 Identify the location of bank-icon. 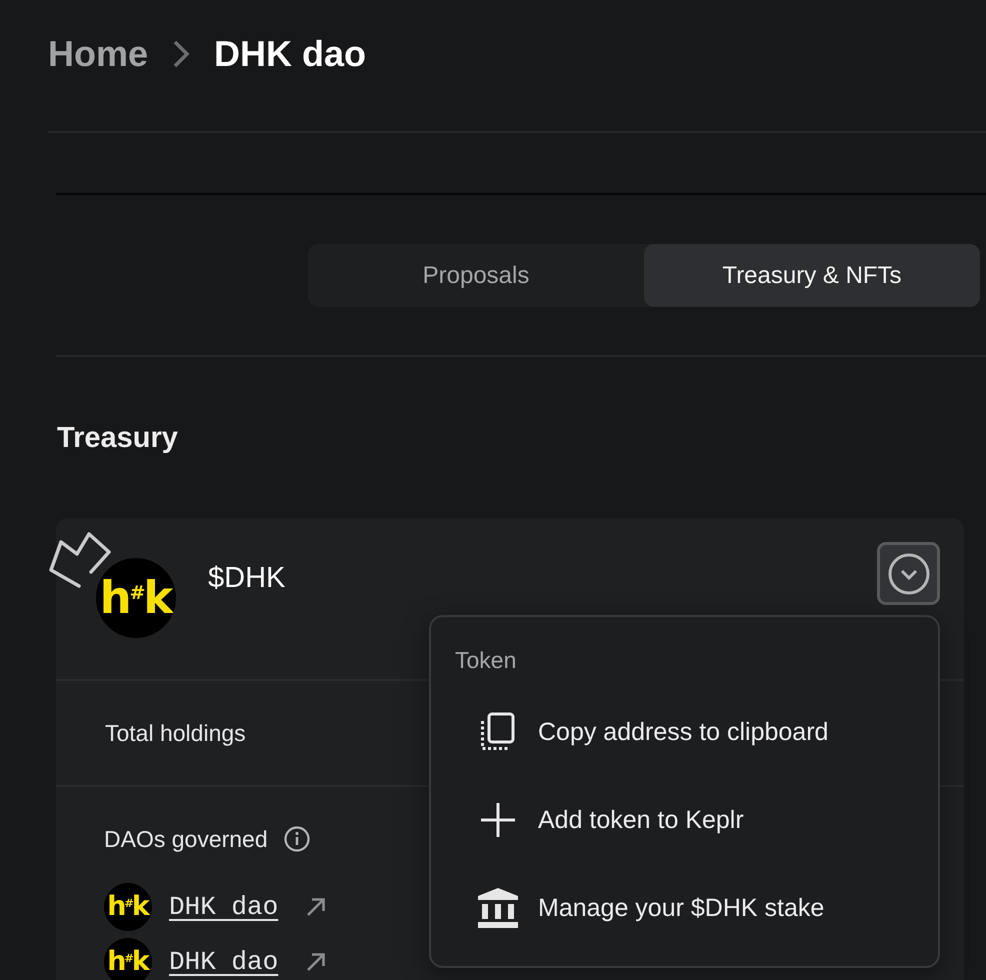
(498, 908).